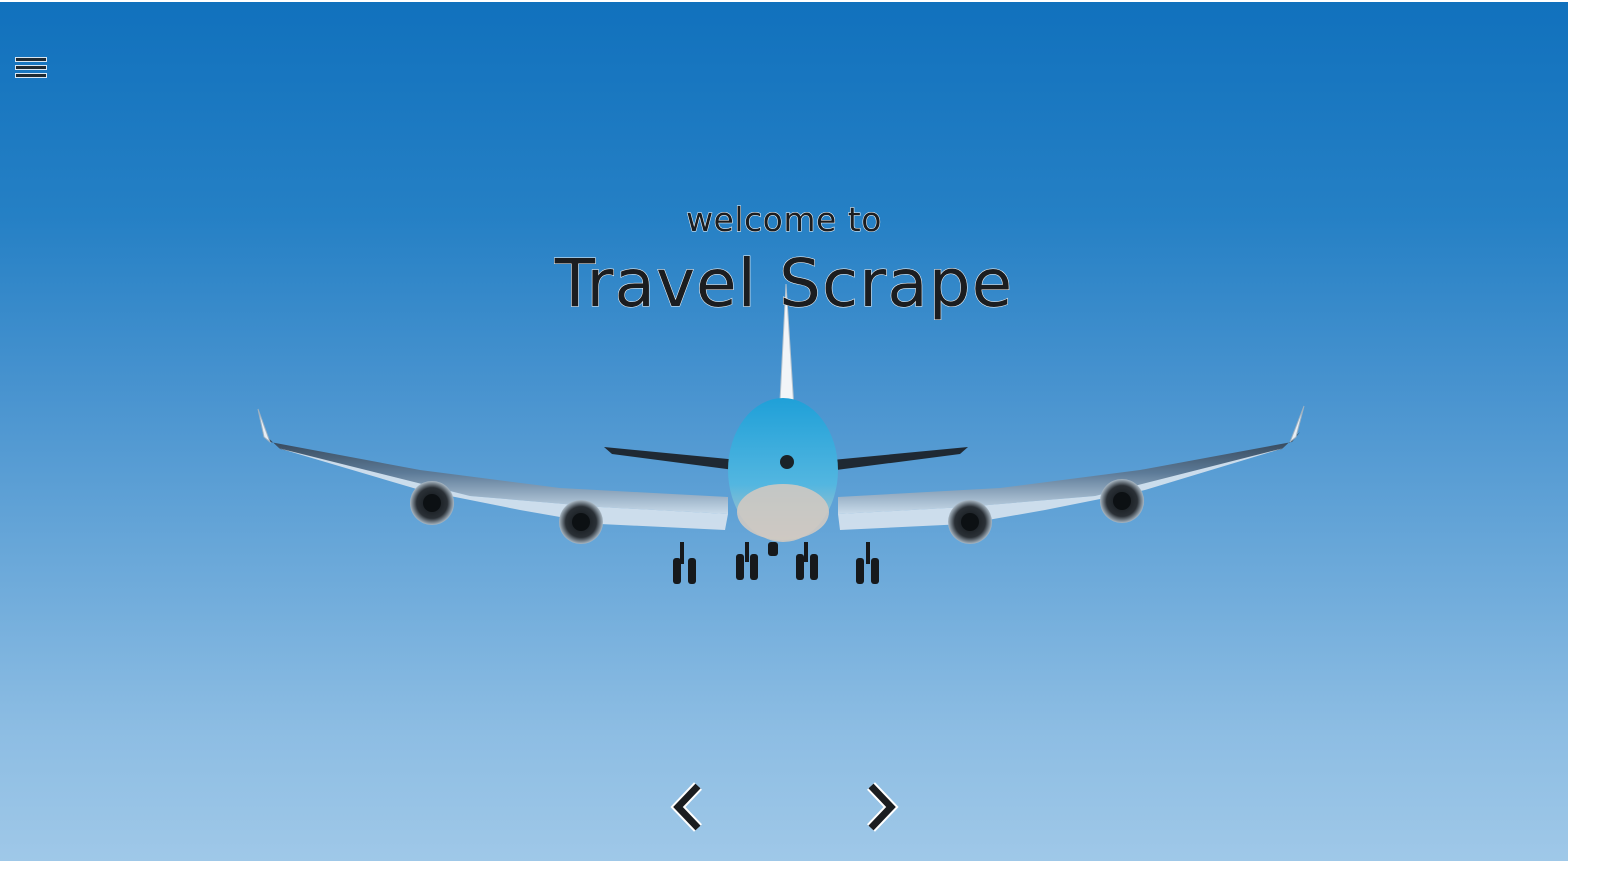  What do you see at coordinates (784, 220) in the screenshot?
I see `welcome-text: welcome to` at bounding box center [784, 220].